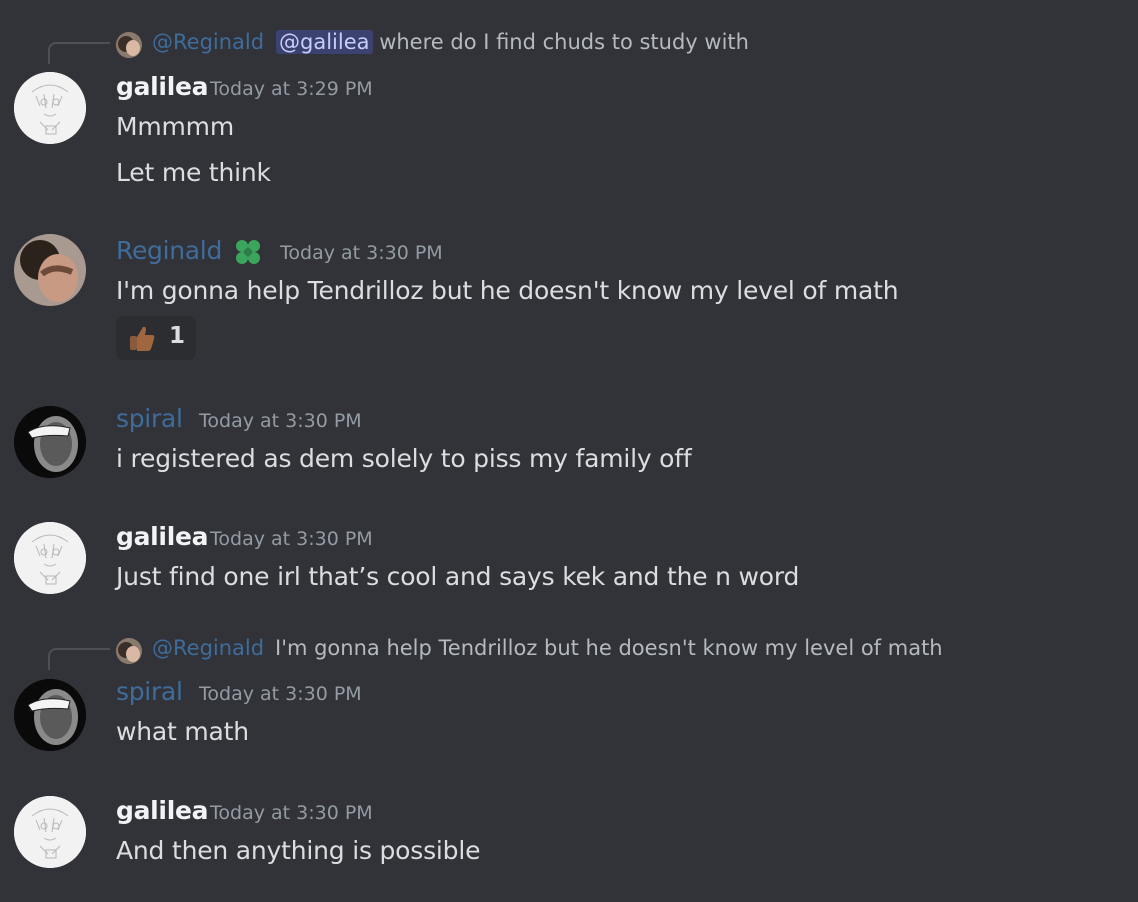 The width and height of the screenshot is (1138, 902). I want to click on message-text: And then anything is possible, so click(298, 850).